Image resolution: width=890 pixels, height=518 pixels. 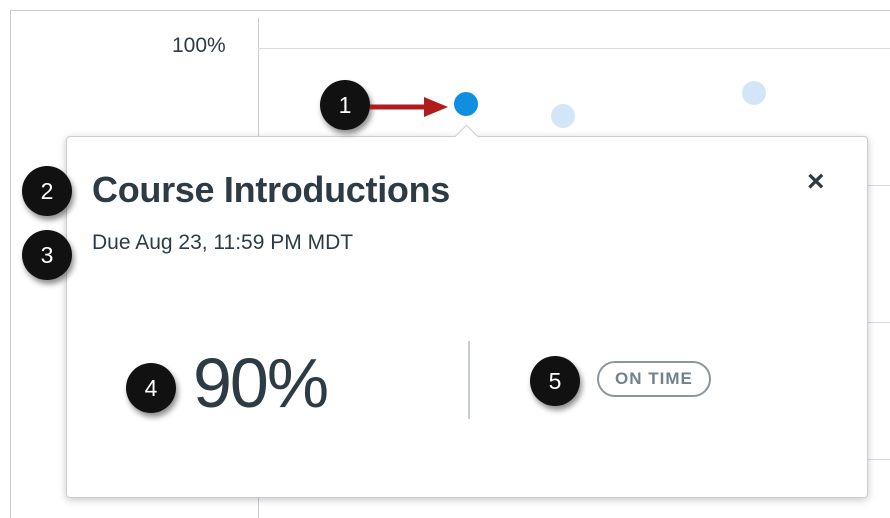 I want to click on close-button: ×, so click(x=816, y=182).